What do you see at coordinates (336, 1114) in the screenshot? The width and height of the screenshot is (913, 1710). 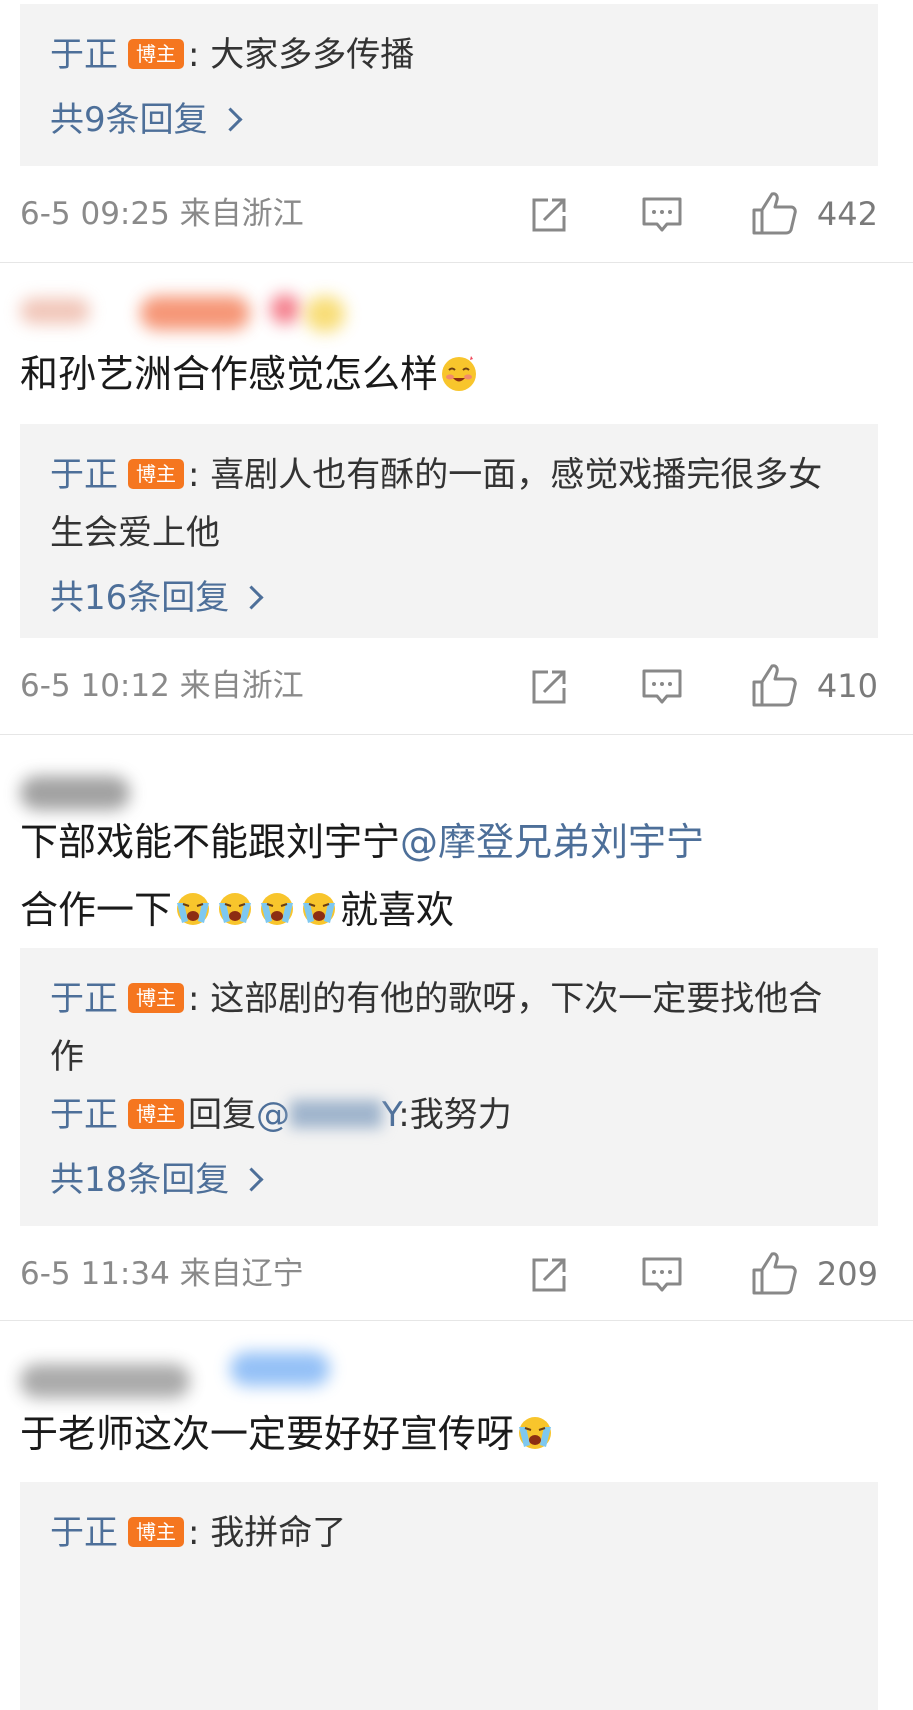 I see `blurred-username` at bounding box center [336, 1114].